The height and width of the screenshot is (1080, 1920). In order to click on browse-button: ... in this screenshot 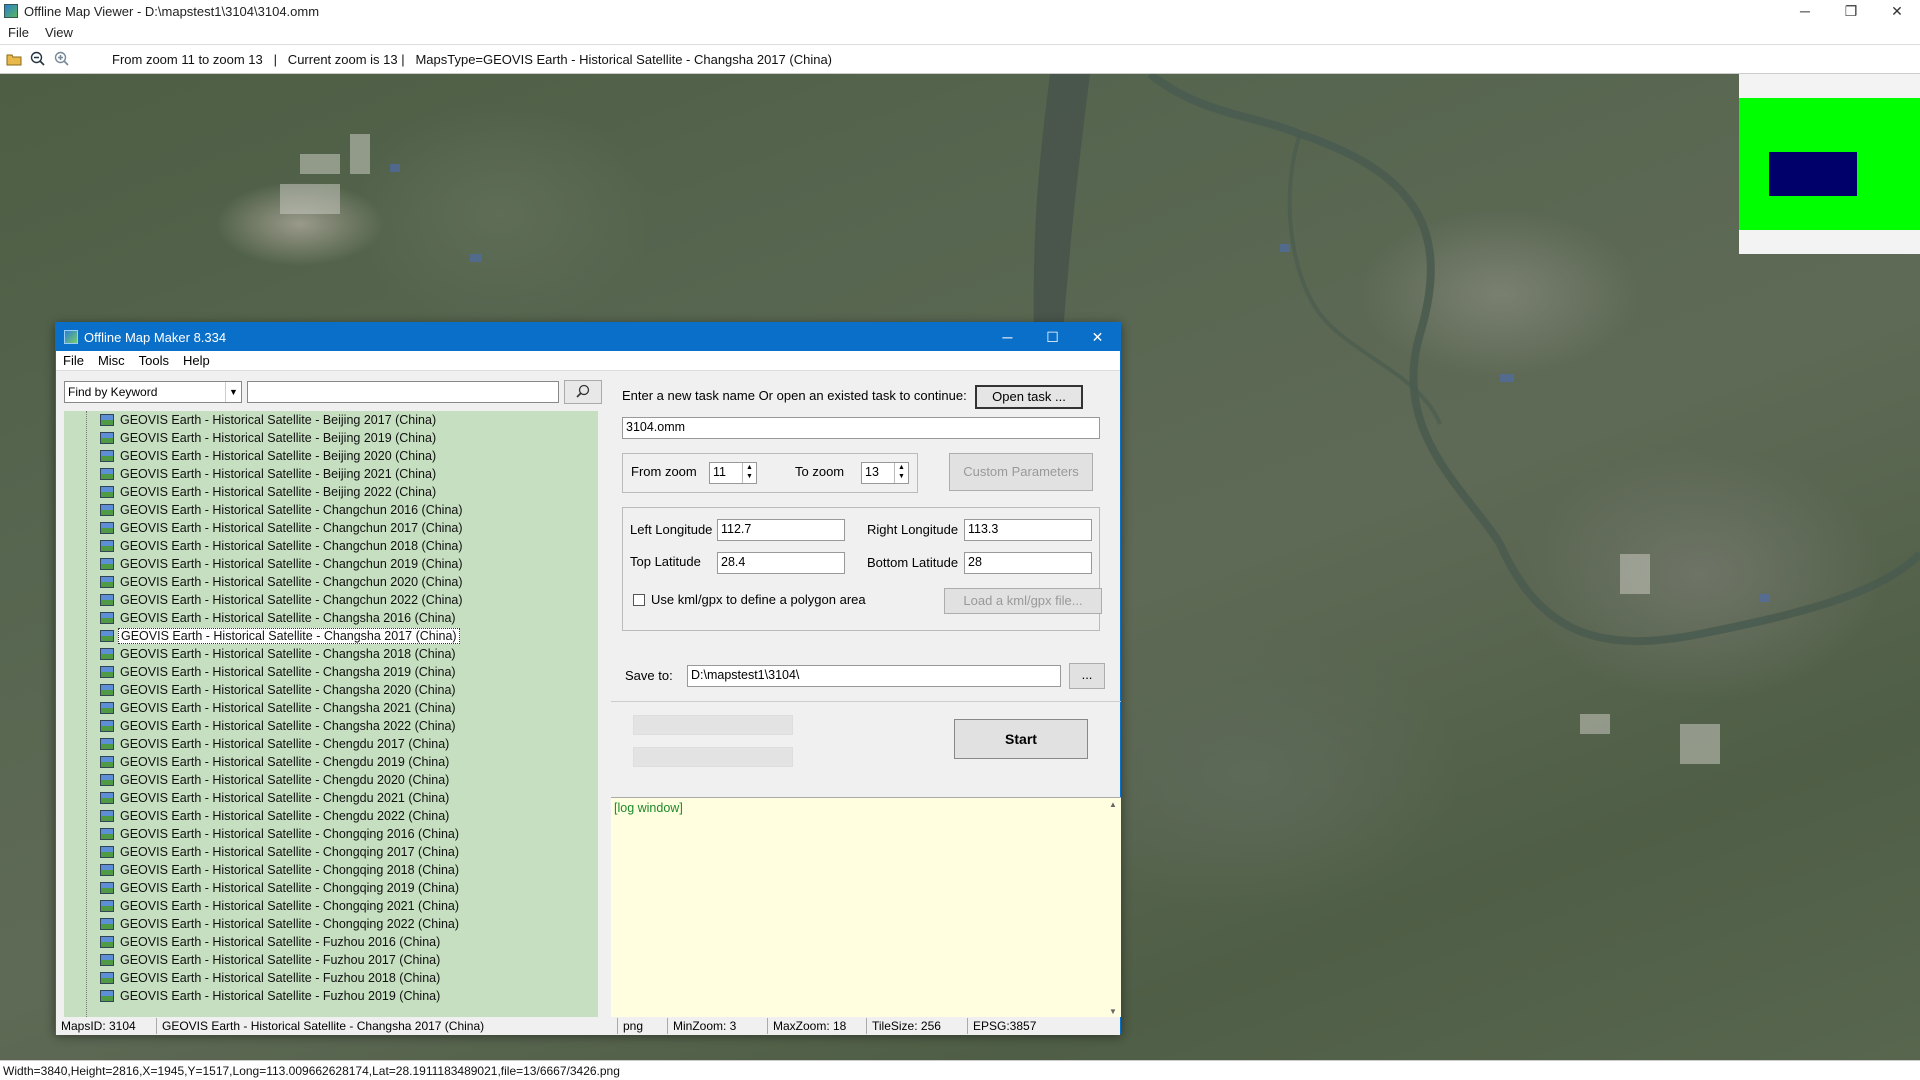, I will do `click(1087, 676)`.